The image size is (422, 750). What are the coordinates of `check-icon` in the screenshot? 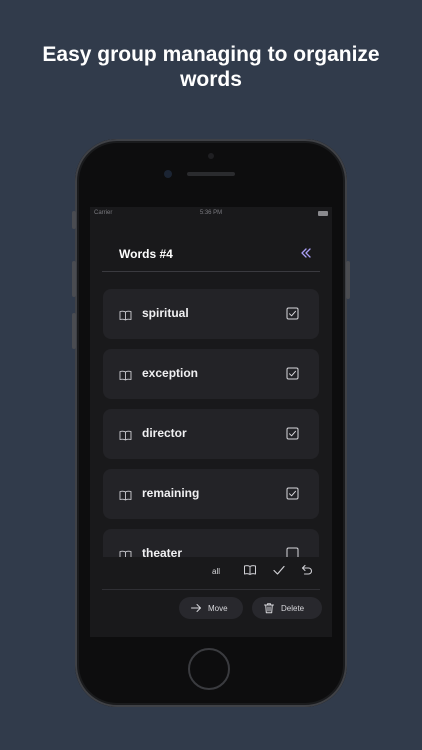 It's located at (279, 570).